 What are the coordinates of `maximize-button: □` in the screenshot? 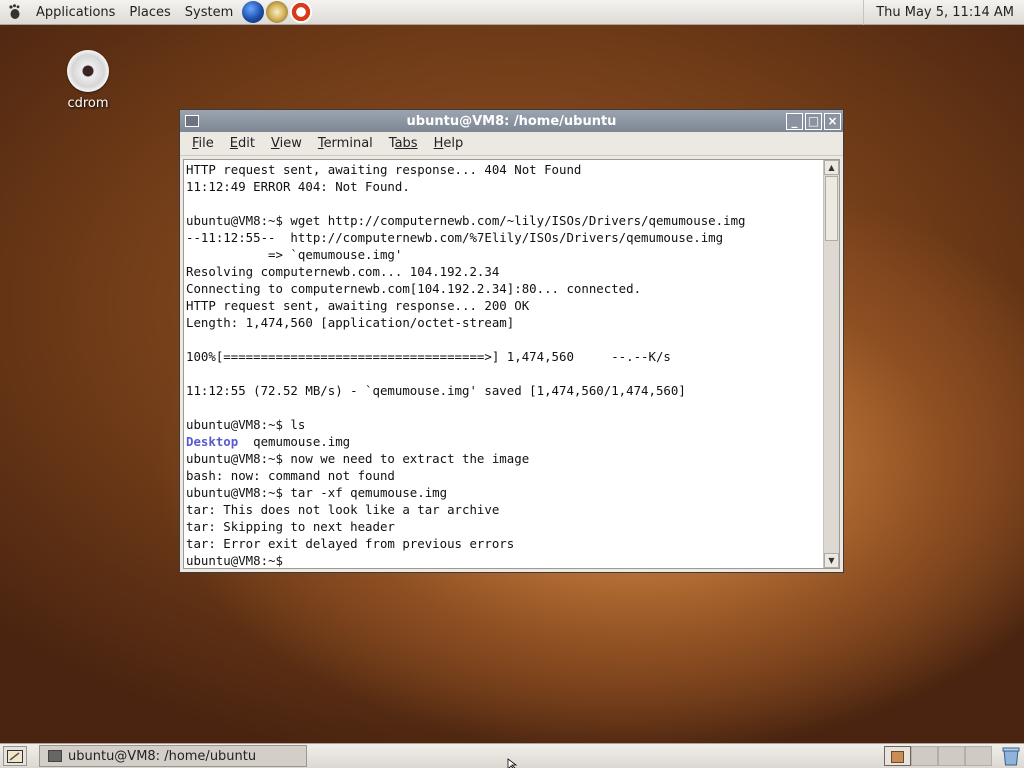 It's located at (813, 121).